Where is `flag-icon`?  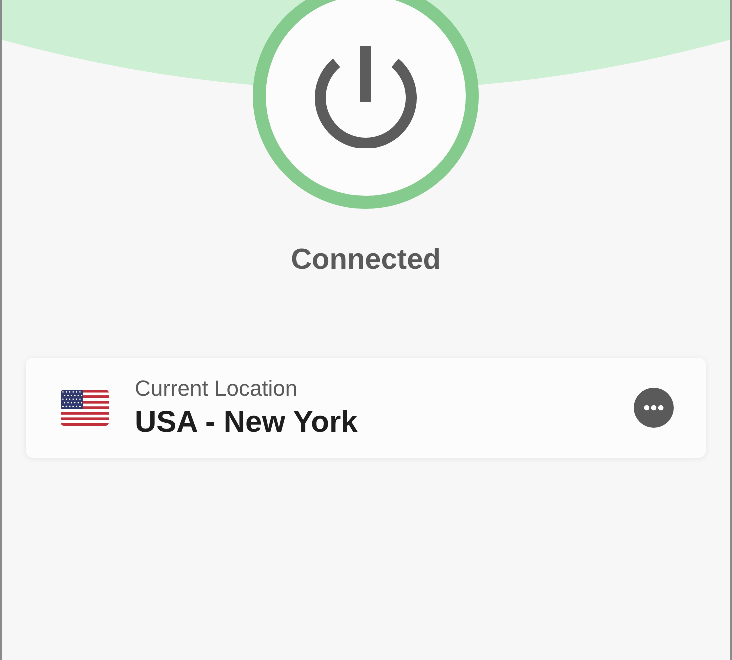
flag-icon is located at coordinates (85, 408).